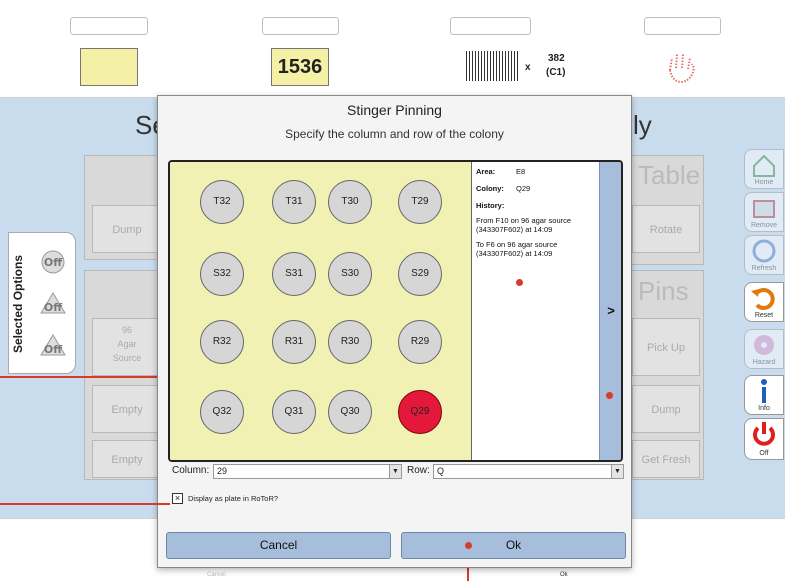 The height and width of the screenshot is (582, 785). What do you see at coordinates (109, 26) in the screenshot?
I see `step-tab-source: 1: Source` at bounding box center [109, 26].